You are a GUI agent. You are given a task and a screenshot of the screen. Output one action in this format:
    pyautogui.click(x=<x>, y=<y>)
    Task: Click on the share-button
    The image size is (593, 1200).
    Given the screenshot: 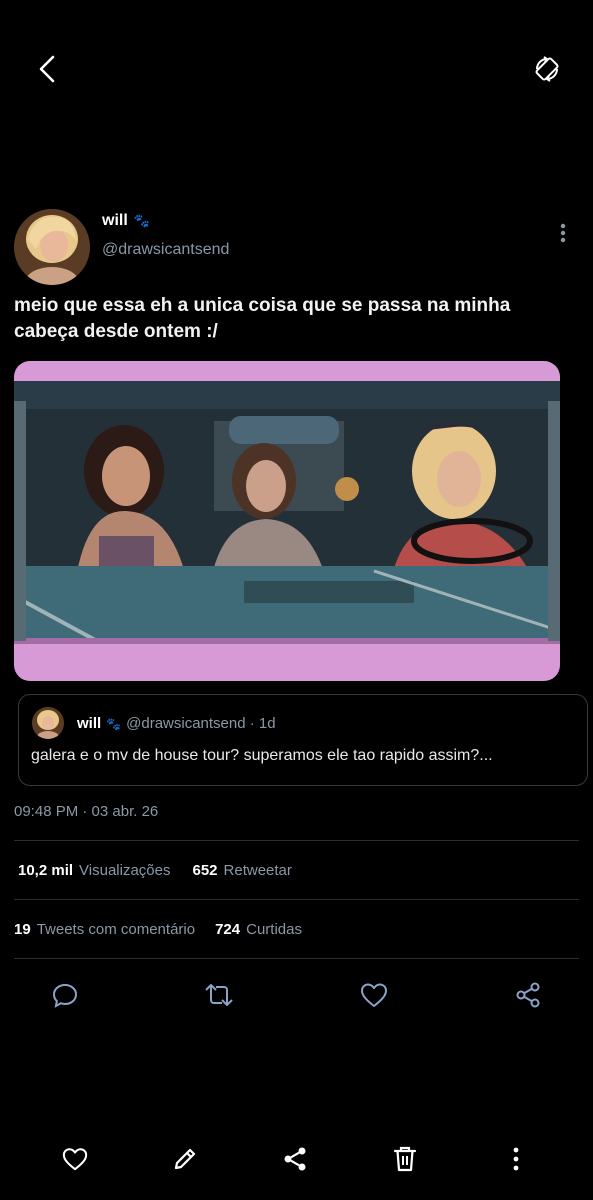 What is the action you would take?
    pyautogui.click(x=528, y=995)
    